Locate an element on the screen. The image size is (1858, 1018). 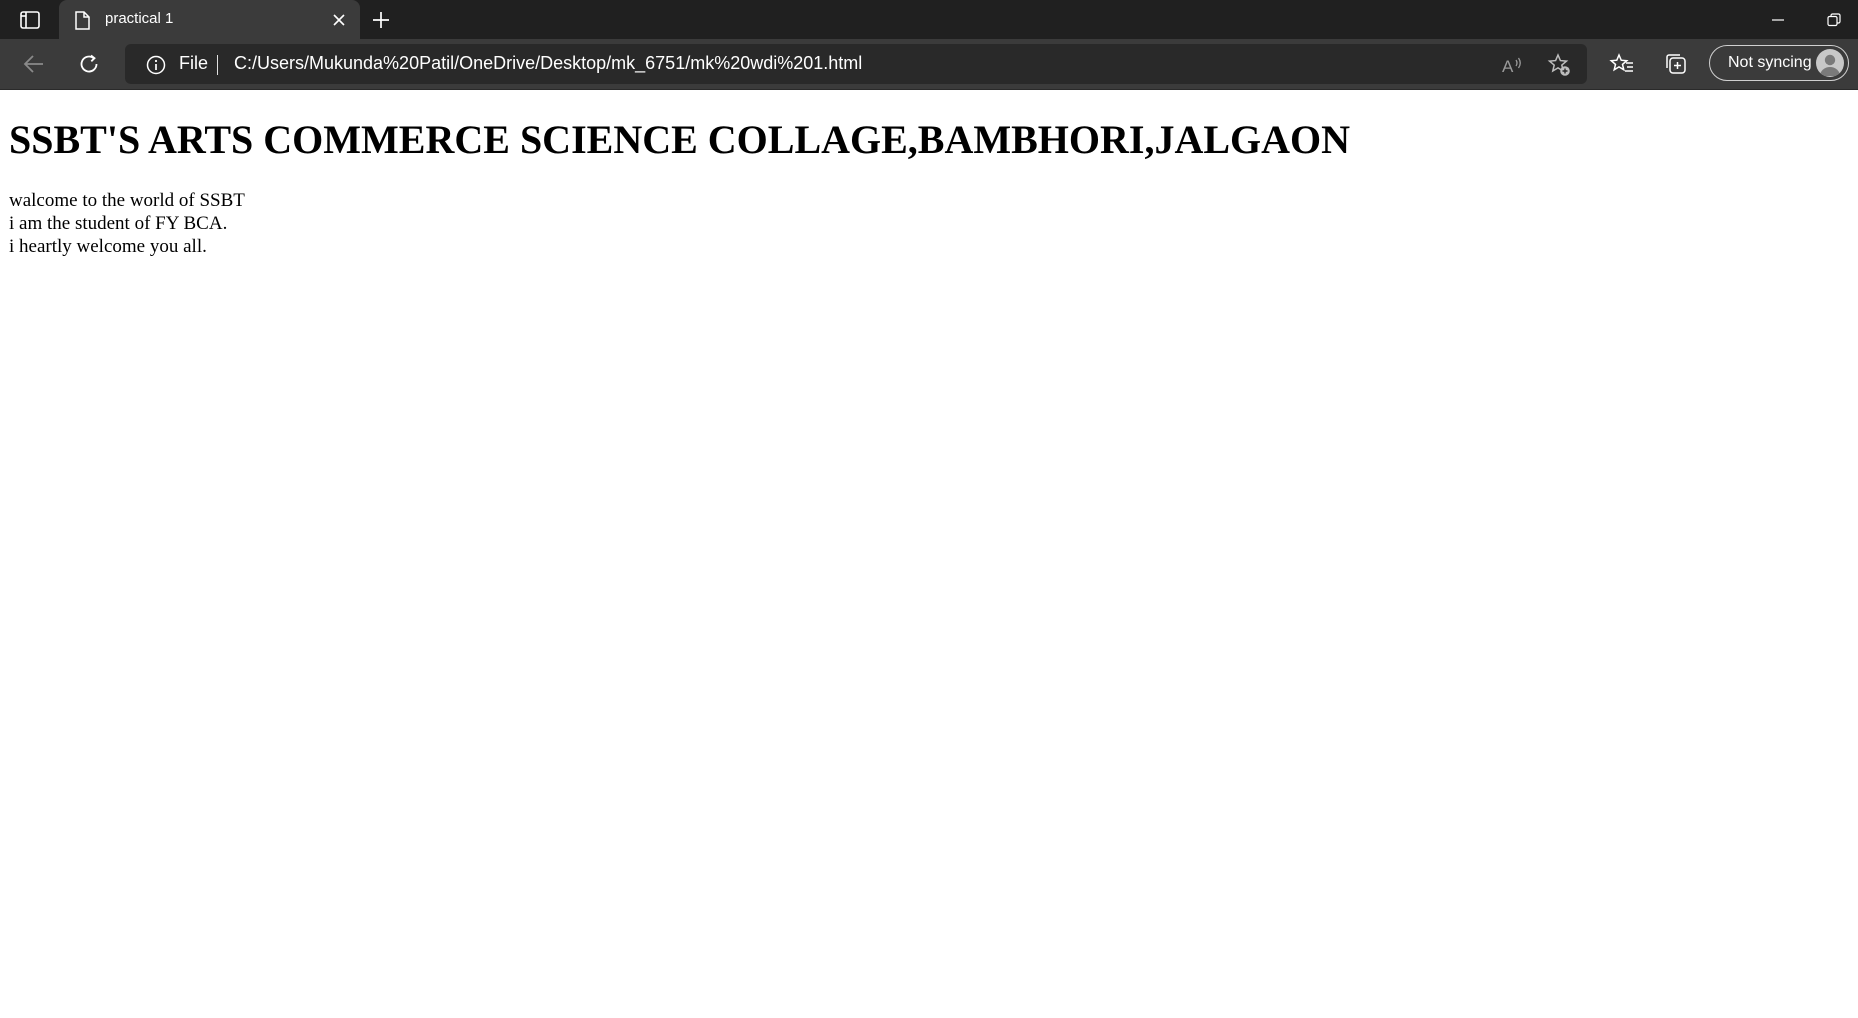
sync-status: Not syncing is located at coordinates (1770, 62).